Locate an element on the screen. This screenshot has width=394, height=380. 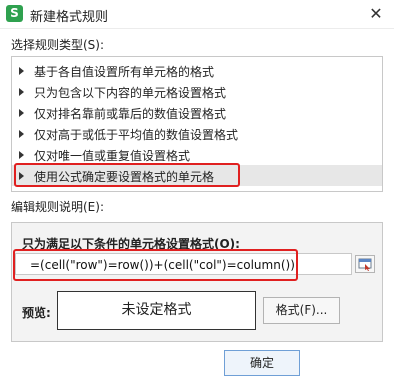
edit-rule-label: 编辑规则说明(E): is located at coordinates (57, 207).